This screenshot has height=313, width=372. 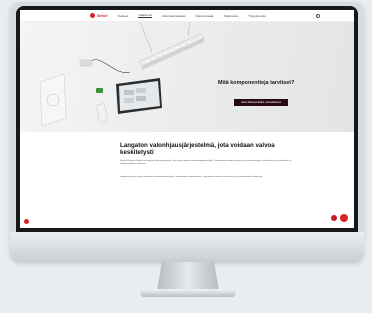 I want to click on product-illustration, so click(x=122, y=74).